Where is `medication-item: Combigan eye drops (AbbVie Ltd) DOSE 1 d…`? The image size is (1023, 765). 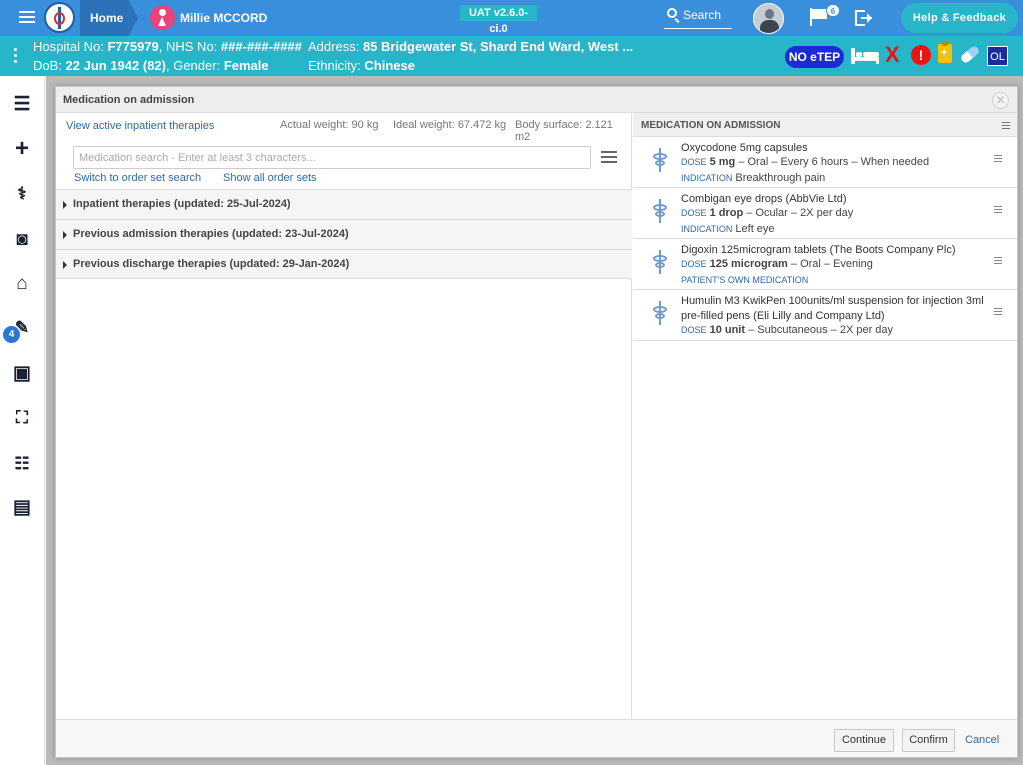 medication-item: Combigan eye drops (AbbVie Ltd) DOSE 1 d… is located at coordinates (825, 214).